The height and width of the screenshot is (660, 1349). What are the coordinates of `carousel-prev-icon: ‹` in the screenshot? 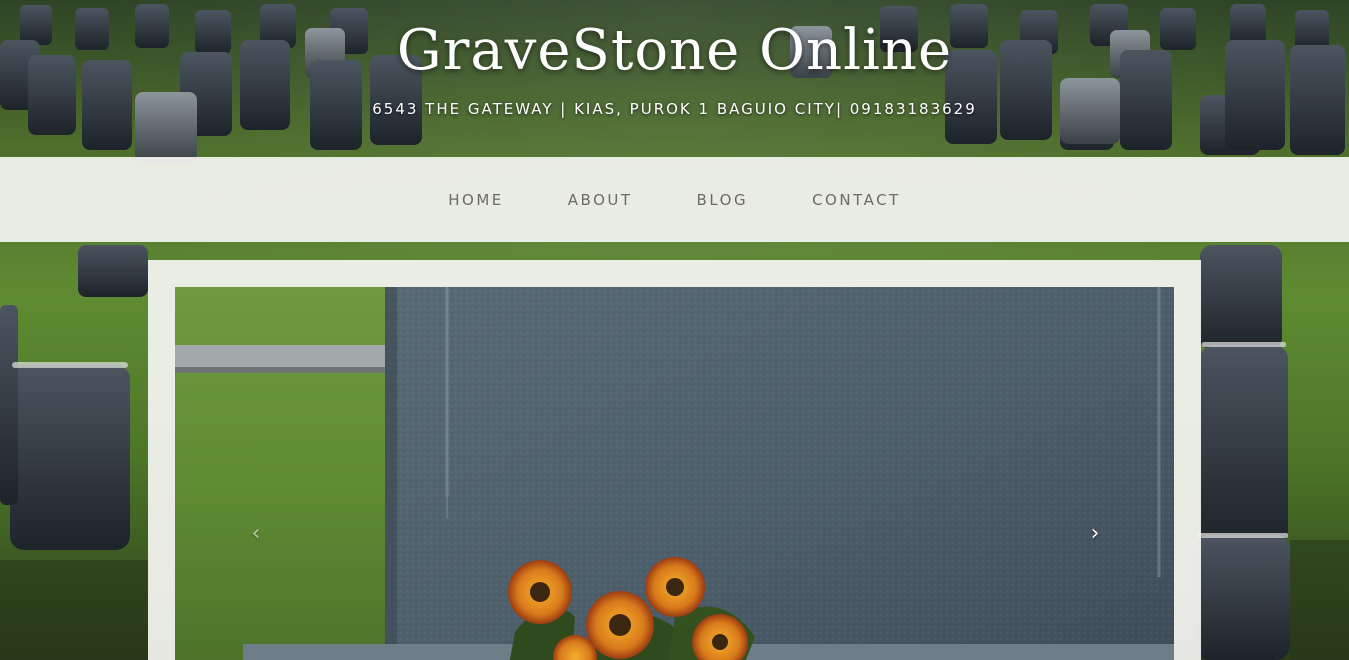 It's located at (256, 534).